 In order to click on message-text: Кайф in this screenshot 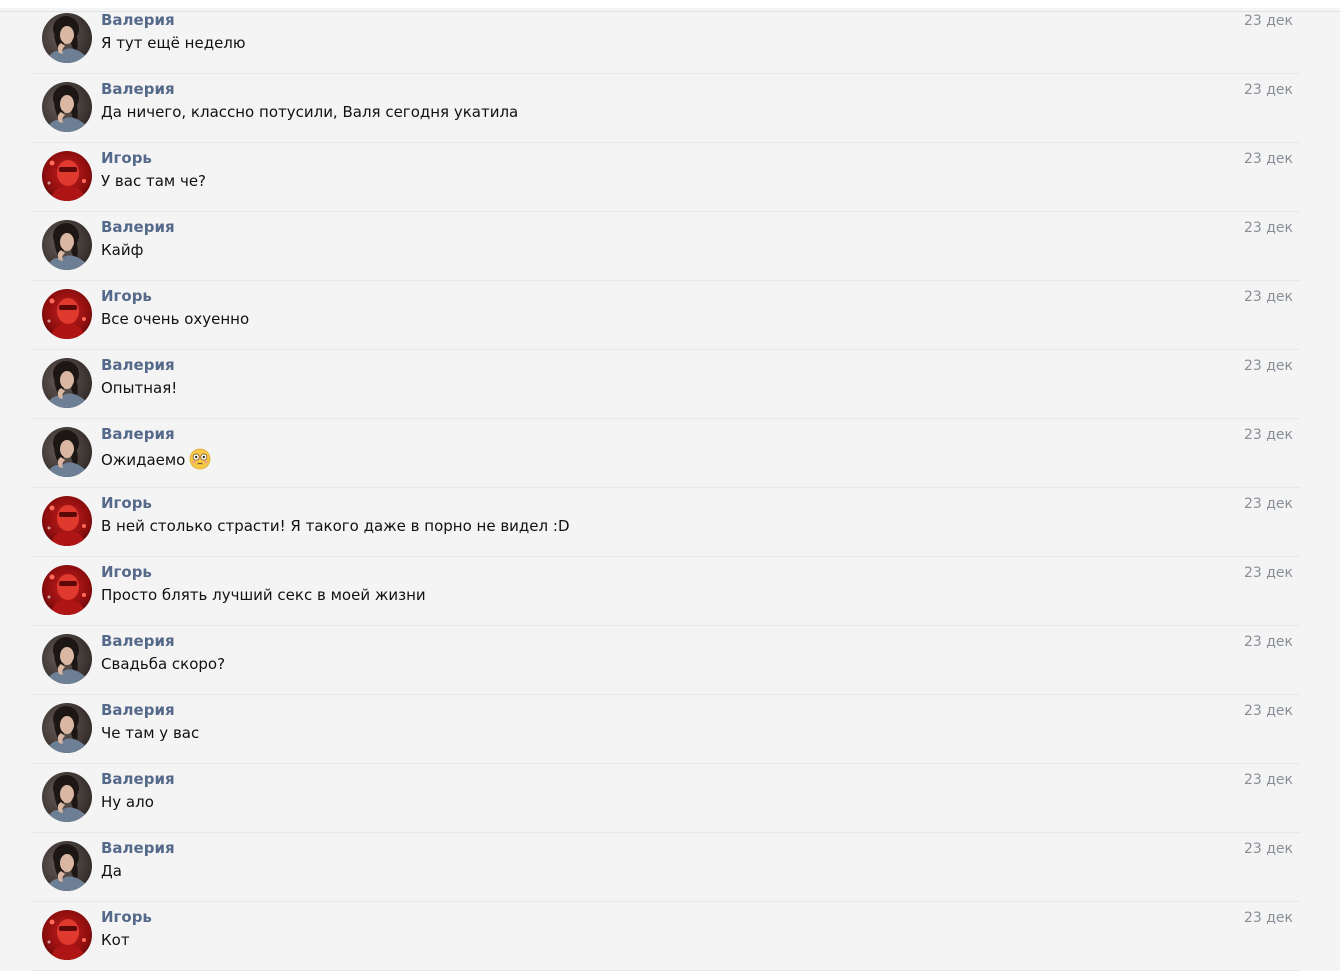, I will do `click(122, 250)`.